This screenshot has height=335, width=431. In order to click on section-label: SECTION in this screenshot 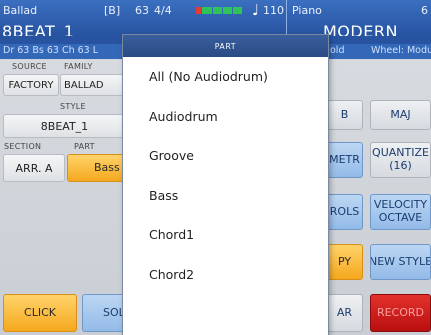, I will do `click(23, 146)`.